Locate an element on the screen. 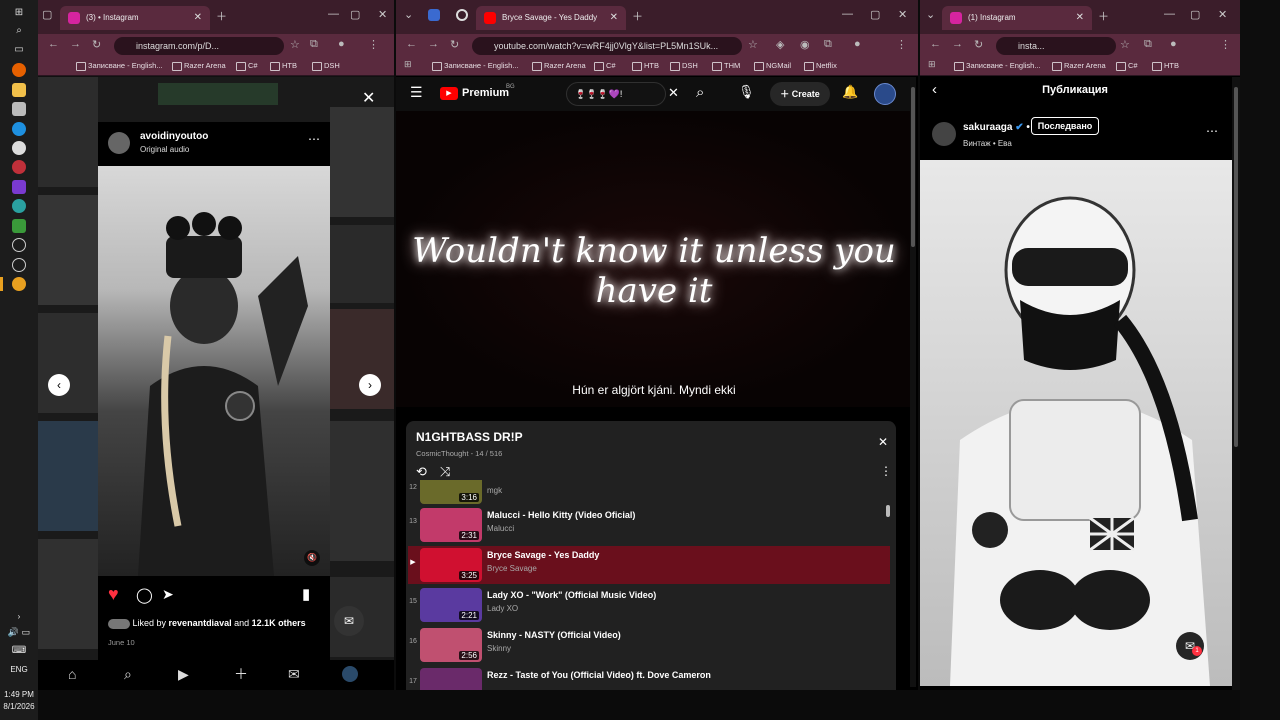 Image resolution: width=1280 pixels, height=720 pixels. back-icon: ← is located at coordinates (935, 44).